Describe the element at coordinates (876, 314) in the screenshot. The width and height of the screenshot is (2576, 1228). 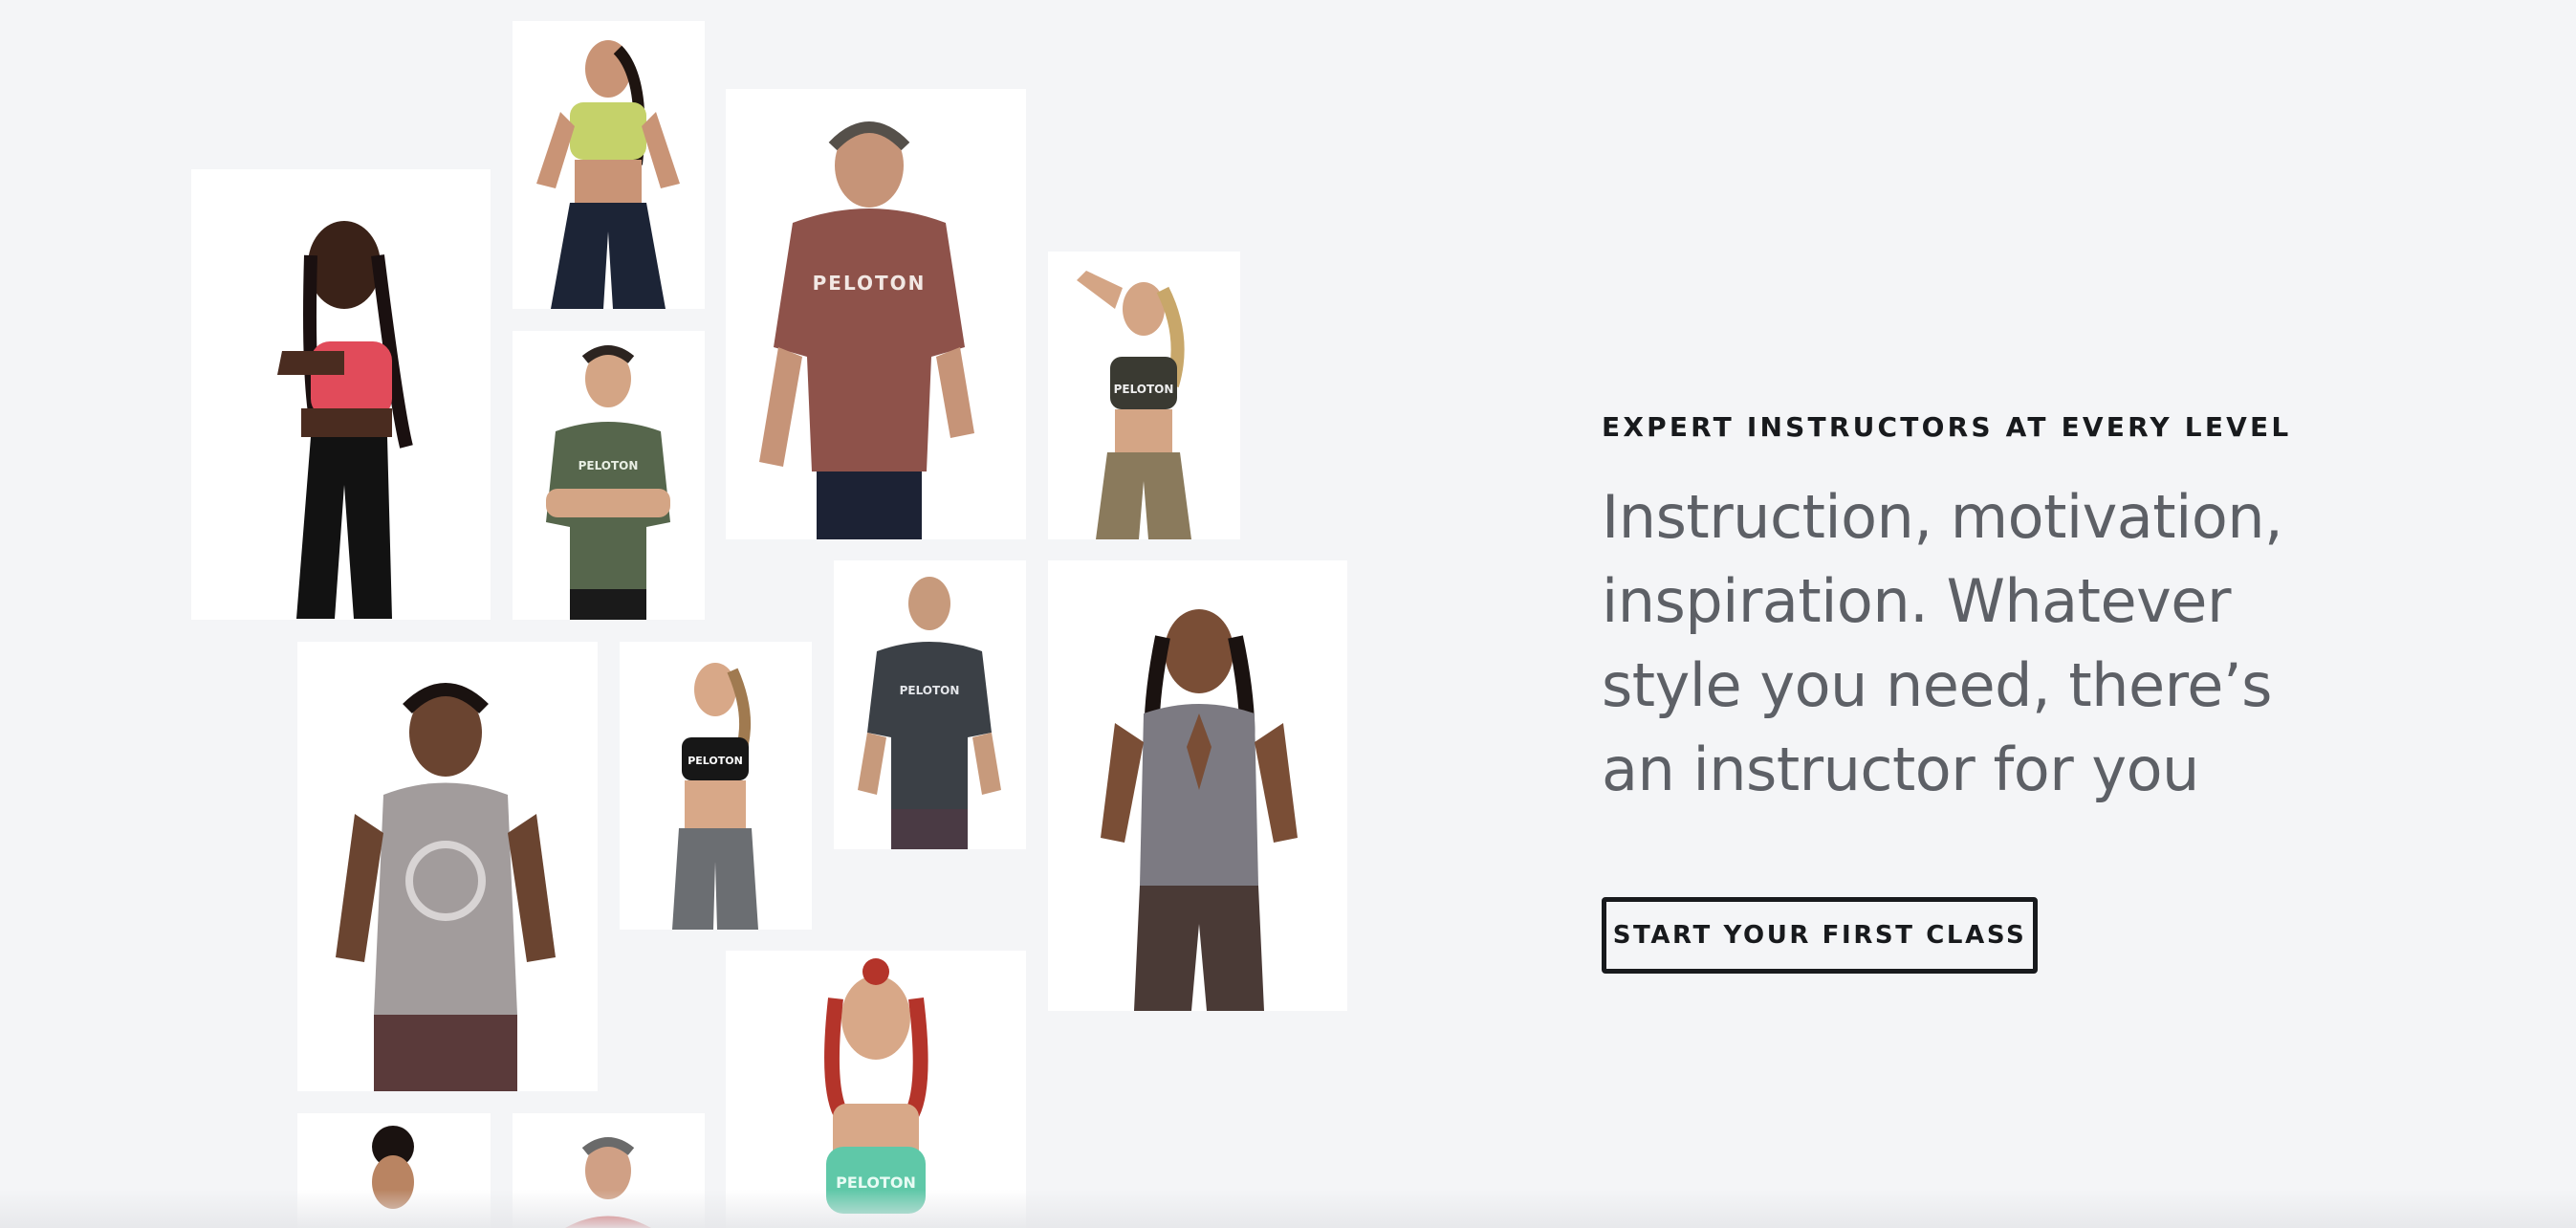
I see `instructor-photo-3: PELOTON` at that location.